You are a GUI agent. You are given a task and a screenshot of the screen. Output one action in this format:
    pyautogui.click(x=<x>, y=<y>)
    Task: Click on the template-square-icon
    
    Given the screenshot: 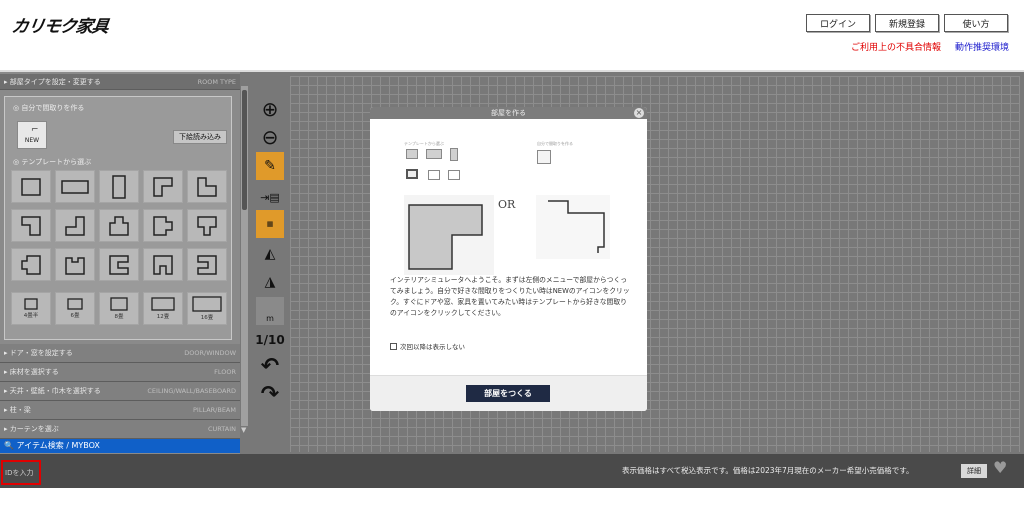 What is the action you would take?
    pyautogui.click(x=31, y=186)
    